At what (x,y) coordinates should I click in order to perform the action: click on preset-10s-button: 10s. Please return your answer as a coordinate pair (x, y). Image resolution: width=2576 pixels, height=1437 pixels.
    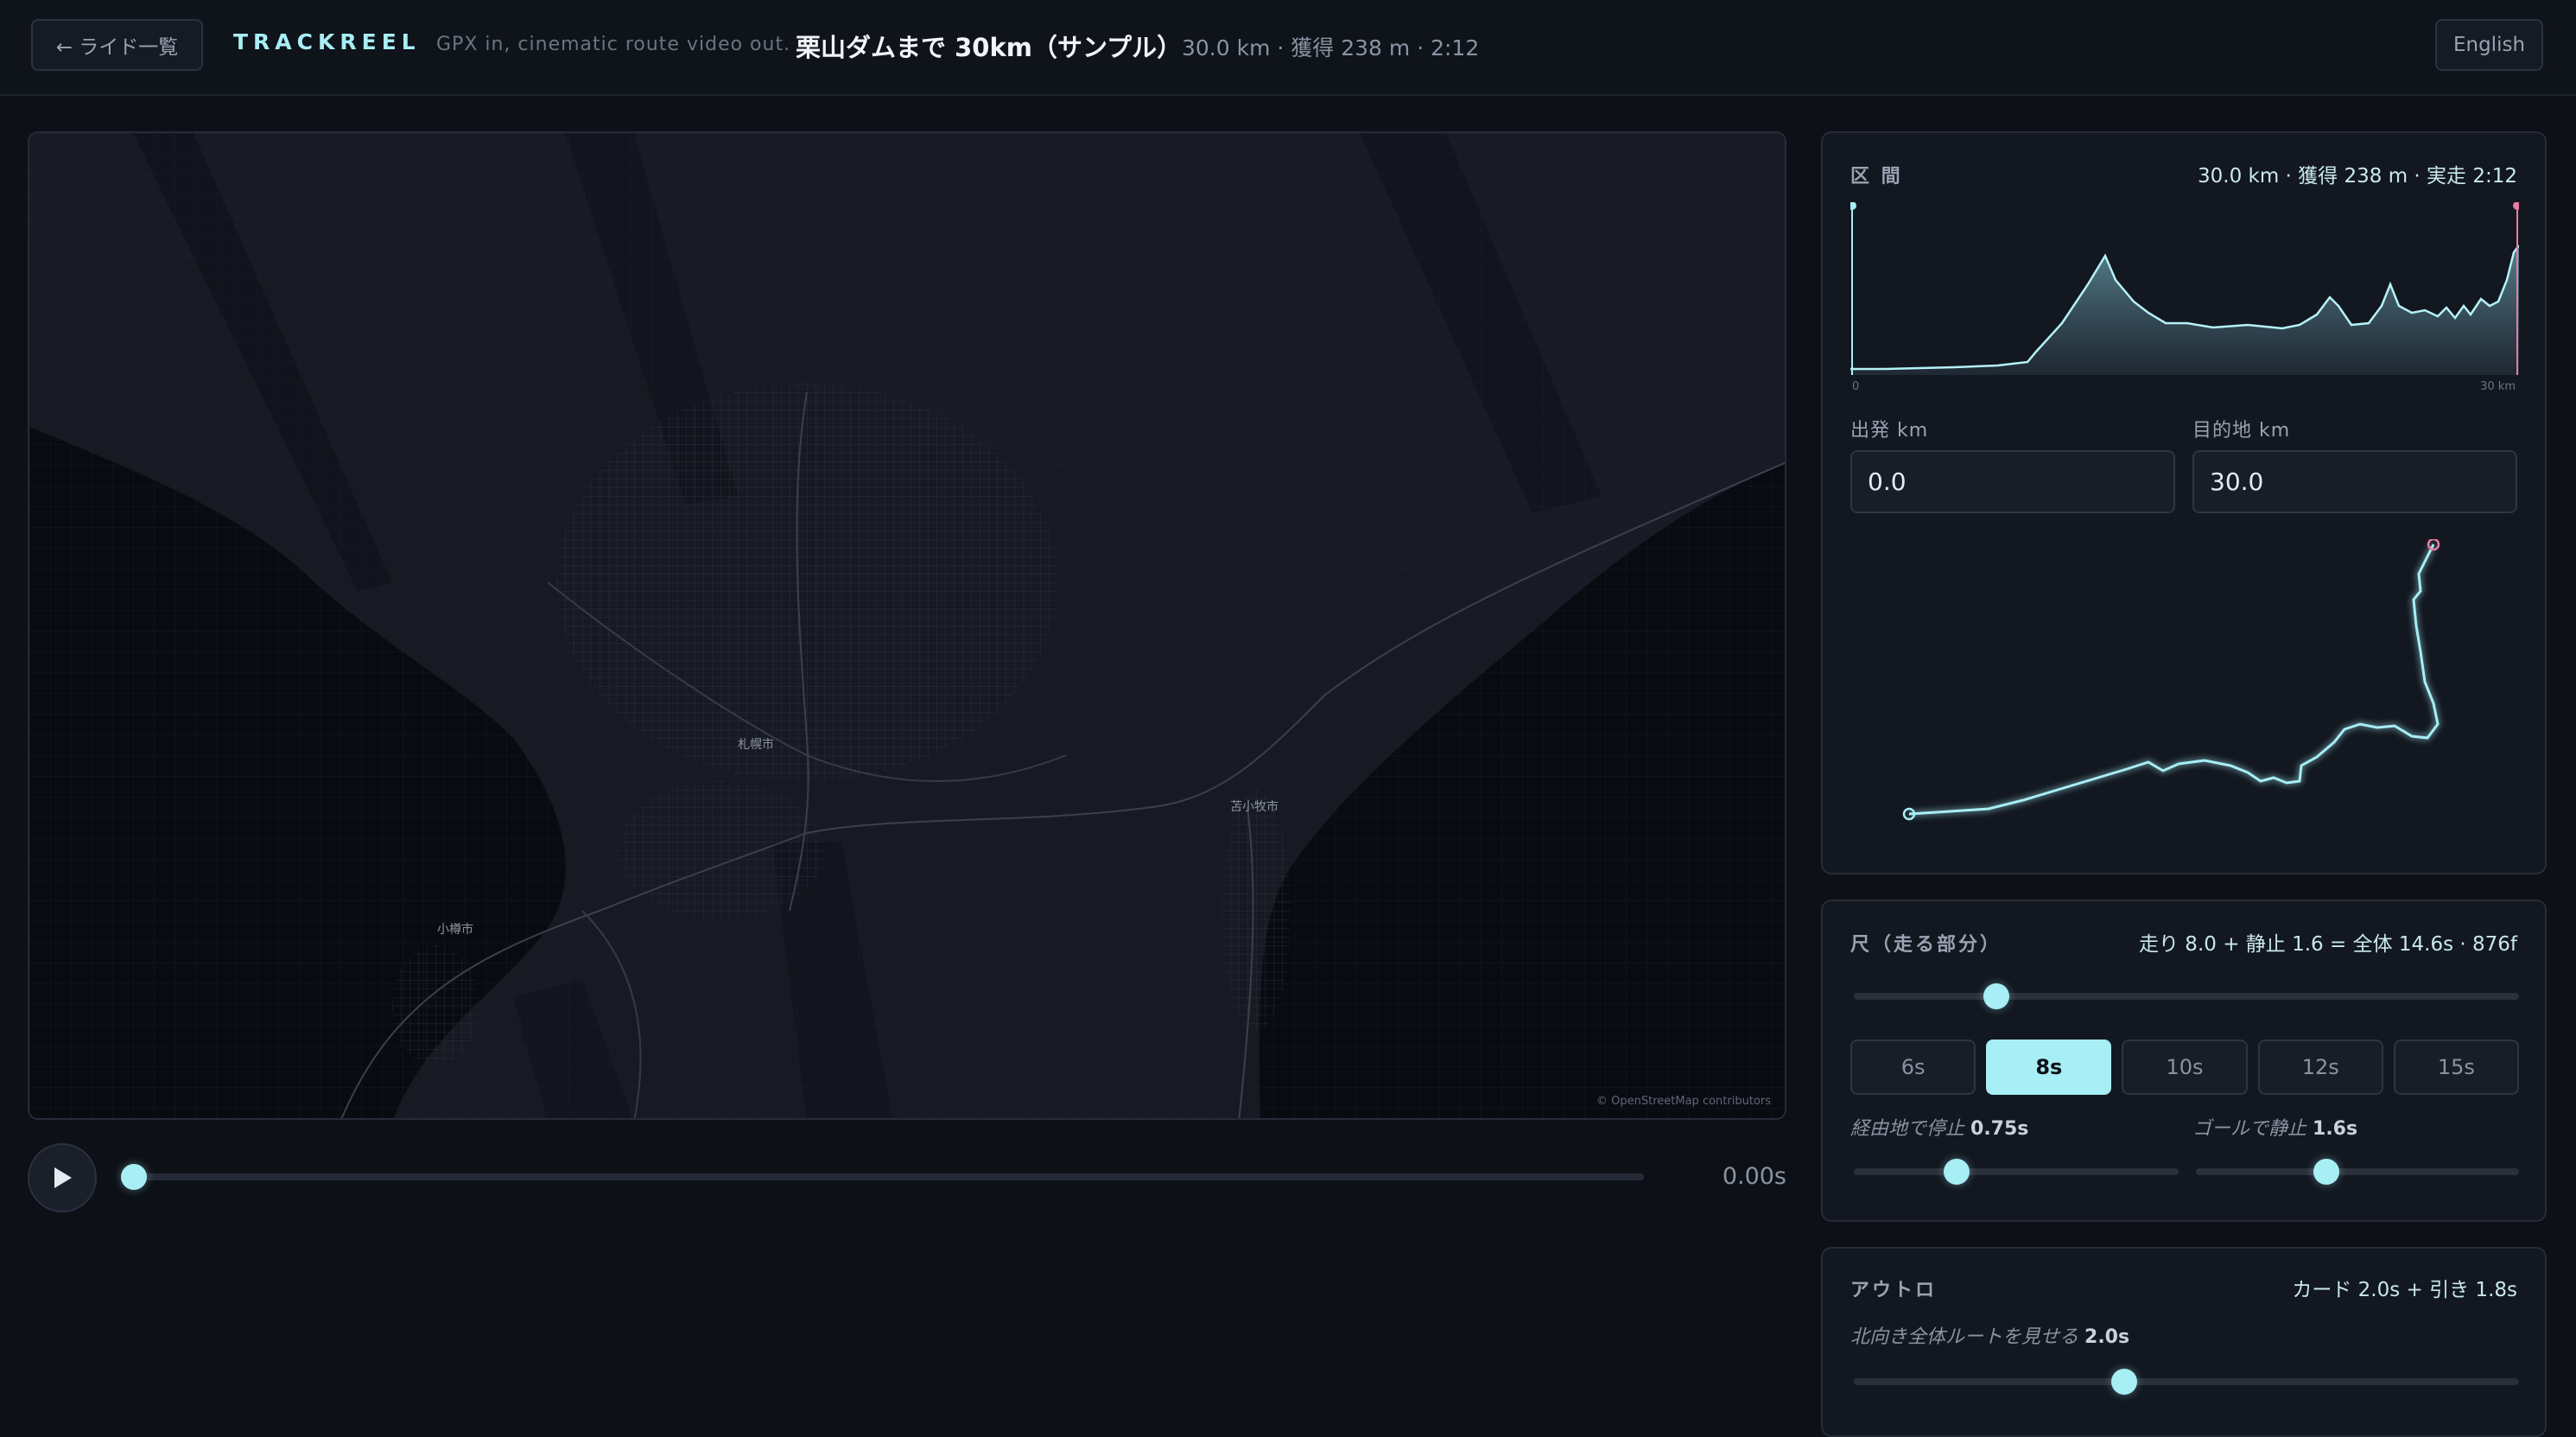
    Looking at the image, I should click on (2185, 1067).